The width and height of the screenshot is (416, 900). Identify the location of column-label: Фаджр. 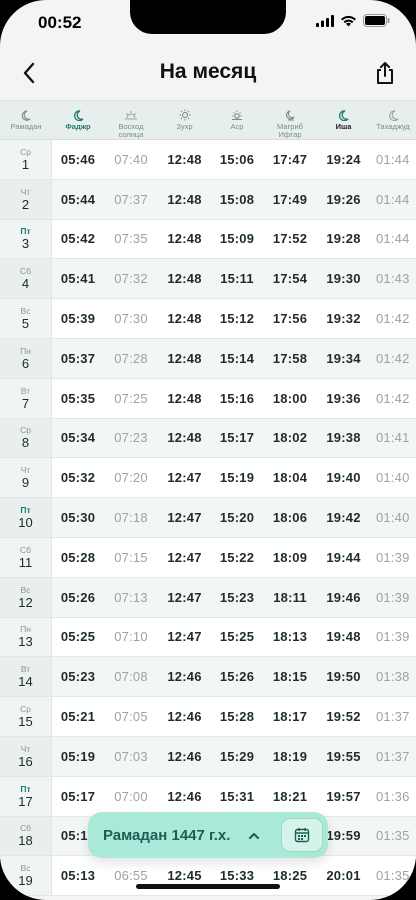
(78, 126).